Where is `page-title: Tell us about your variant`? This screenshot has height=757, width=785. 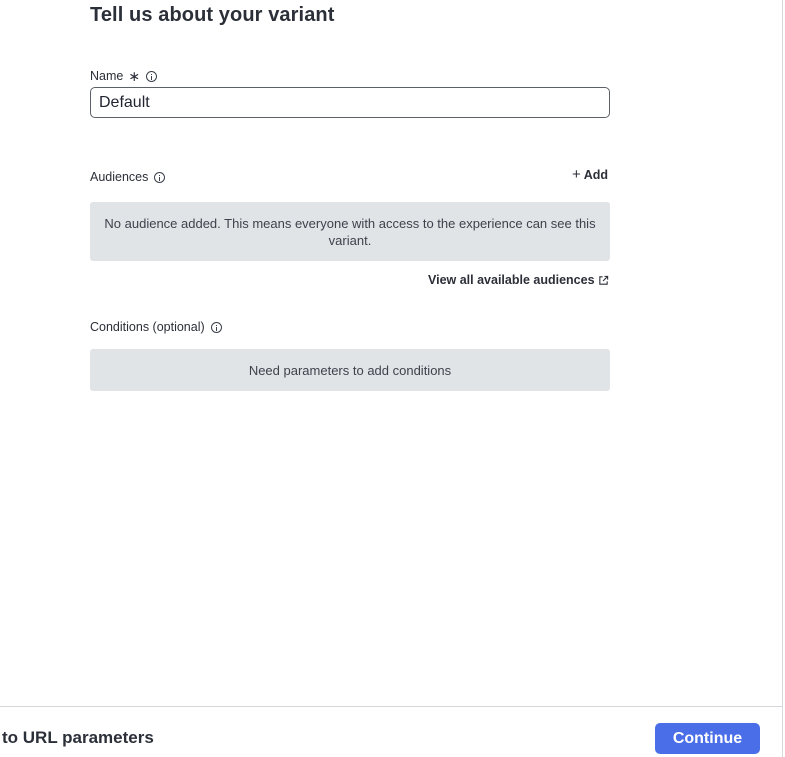 page-title: Tell us about your variant is located at coordinates (212, 15).